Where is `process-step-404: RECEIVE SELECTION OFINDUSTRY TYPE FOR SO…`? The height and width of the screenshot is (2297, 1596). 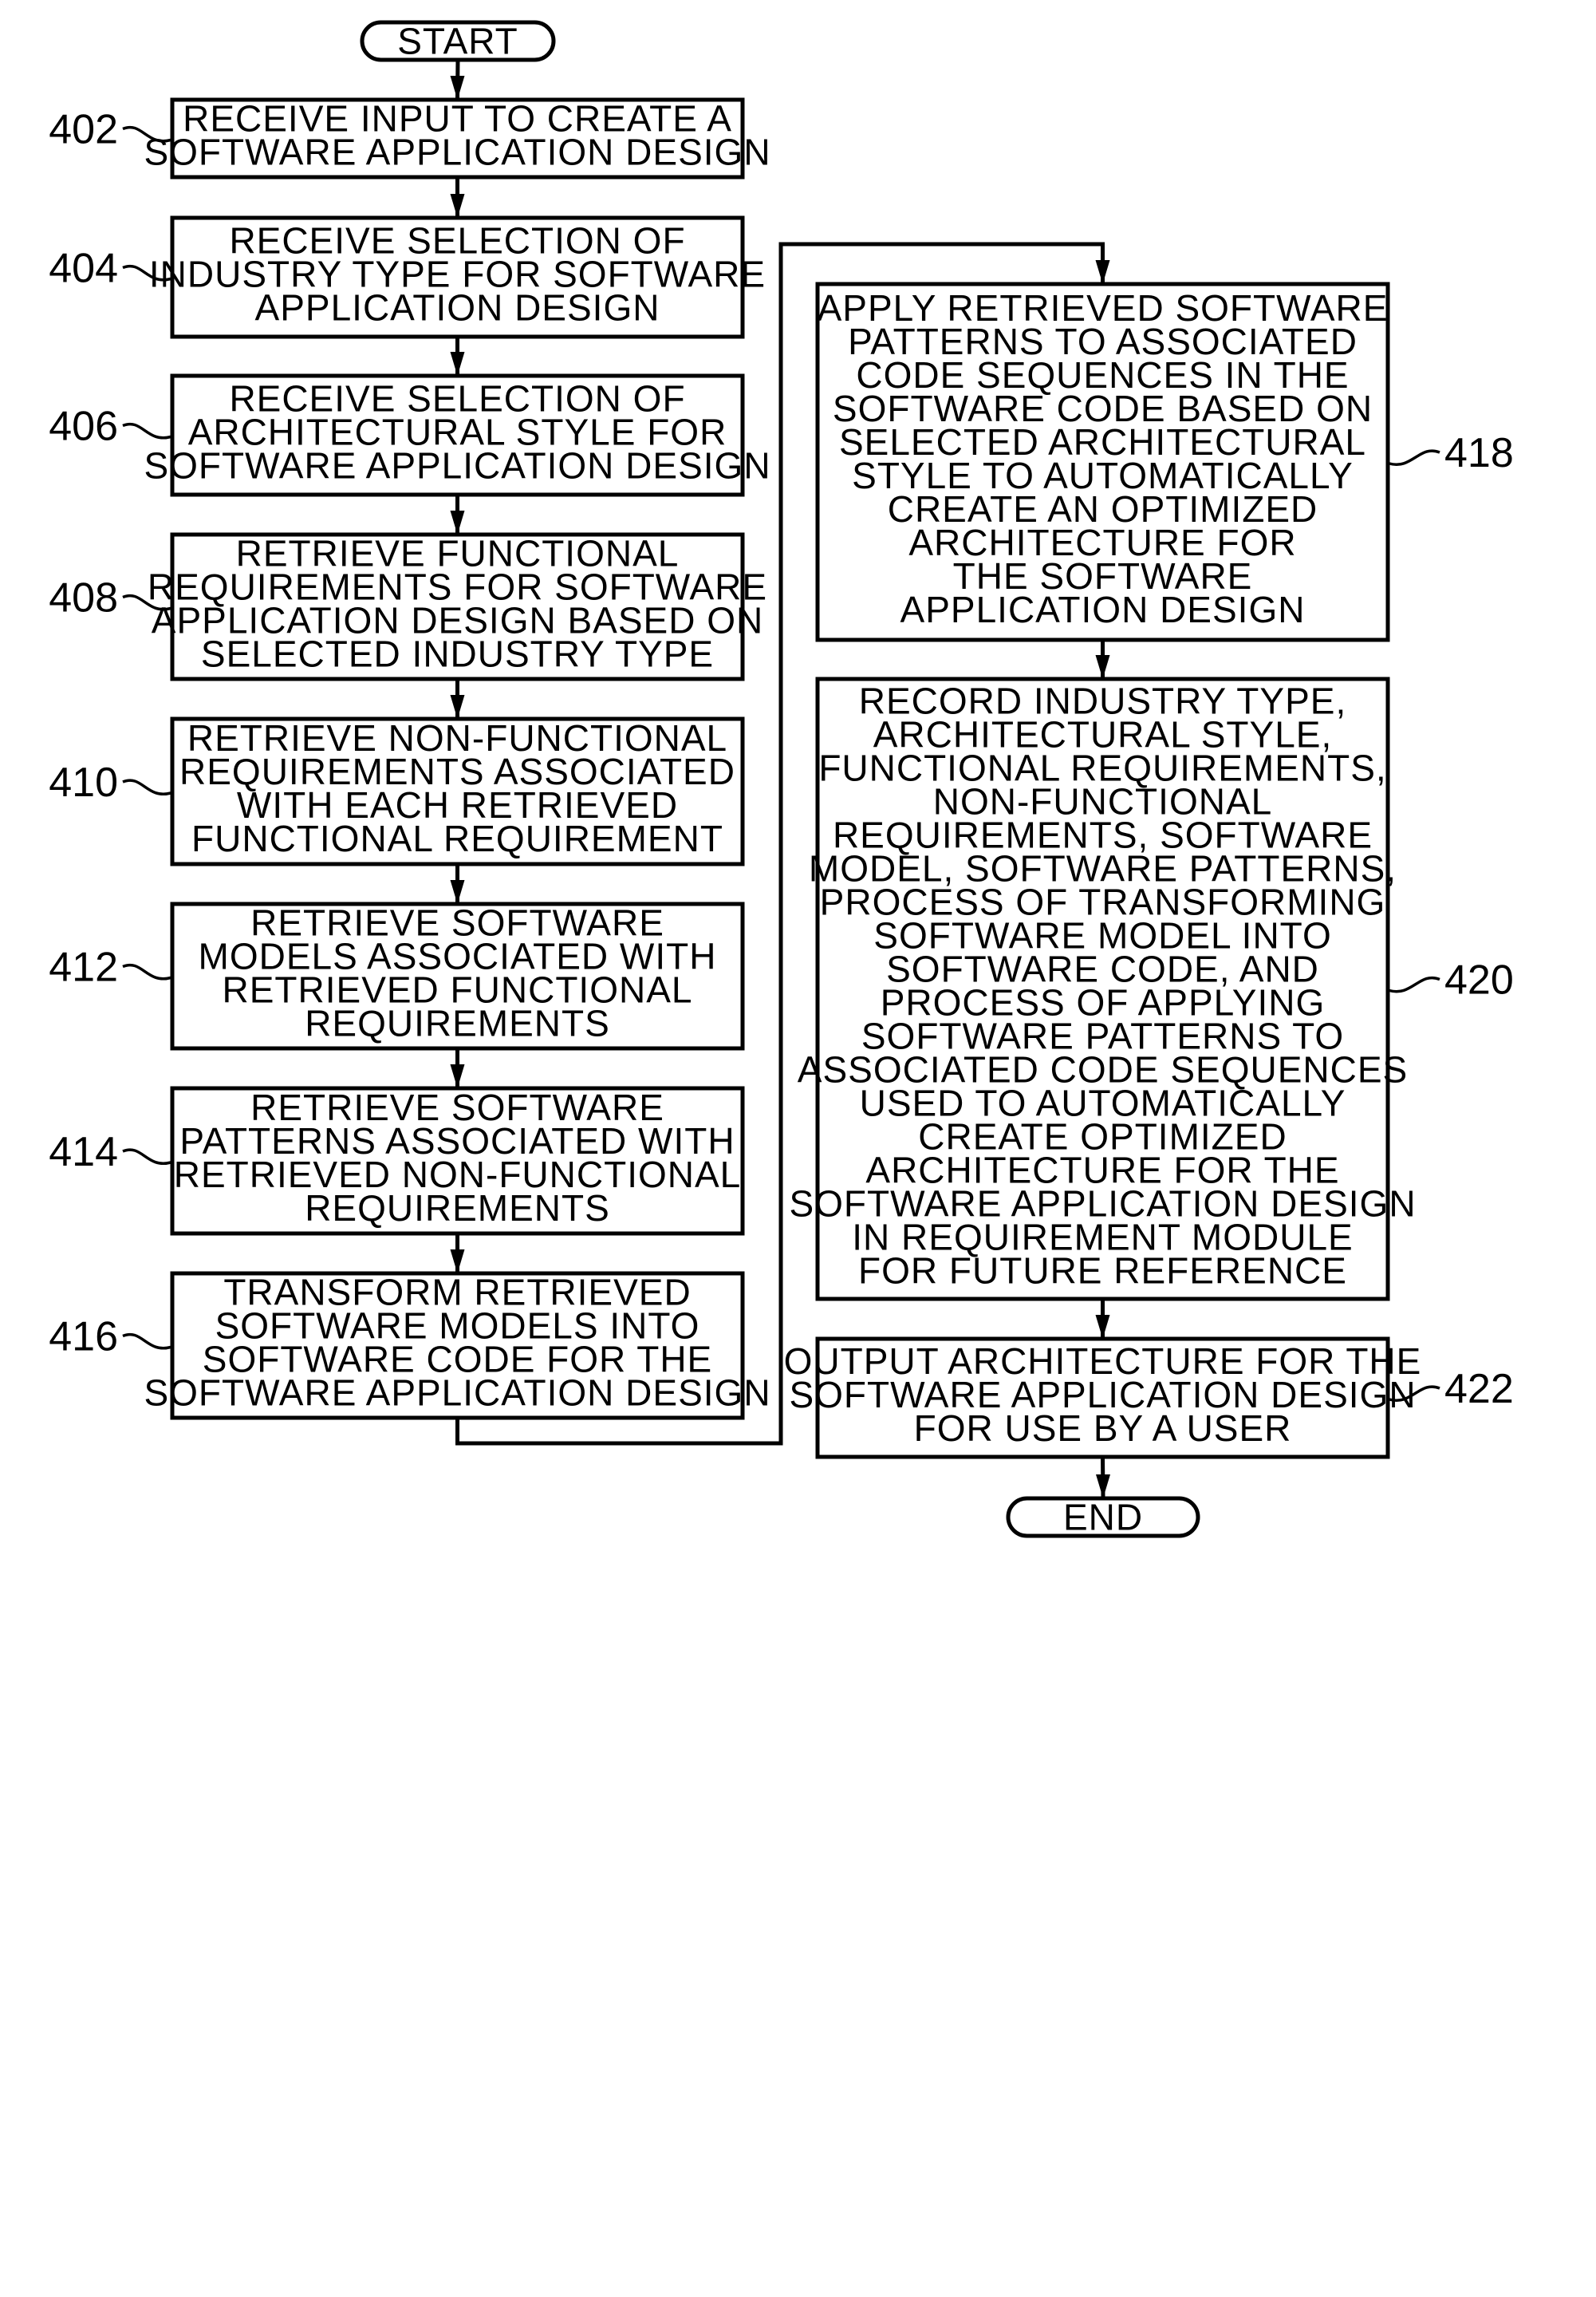
process-step-404: RECEIVE SELECTION OFINDUSTRY TYPE FOR SO… is located at coordinates (407, 277).